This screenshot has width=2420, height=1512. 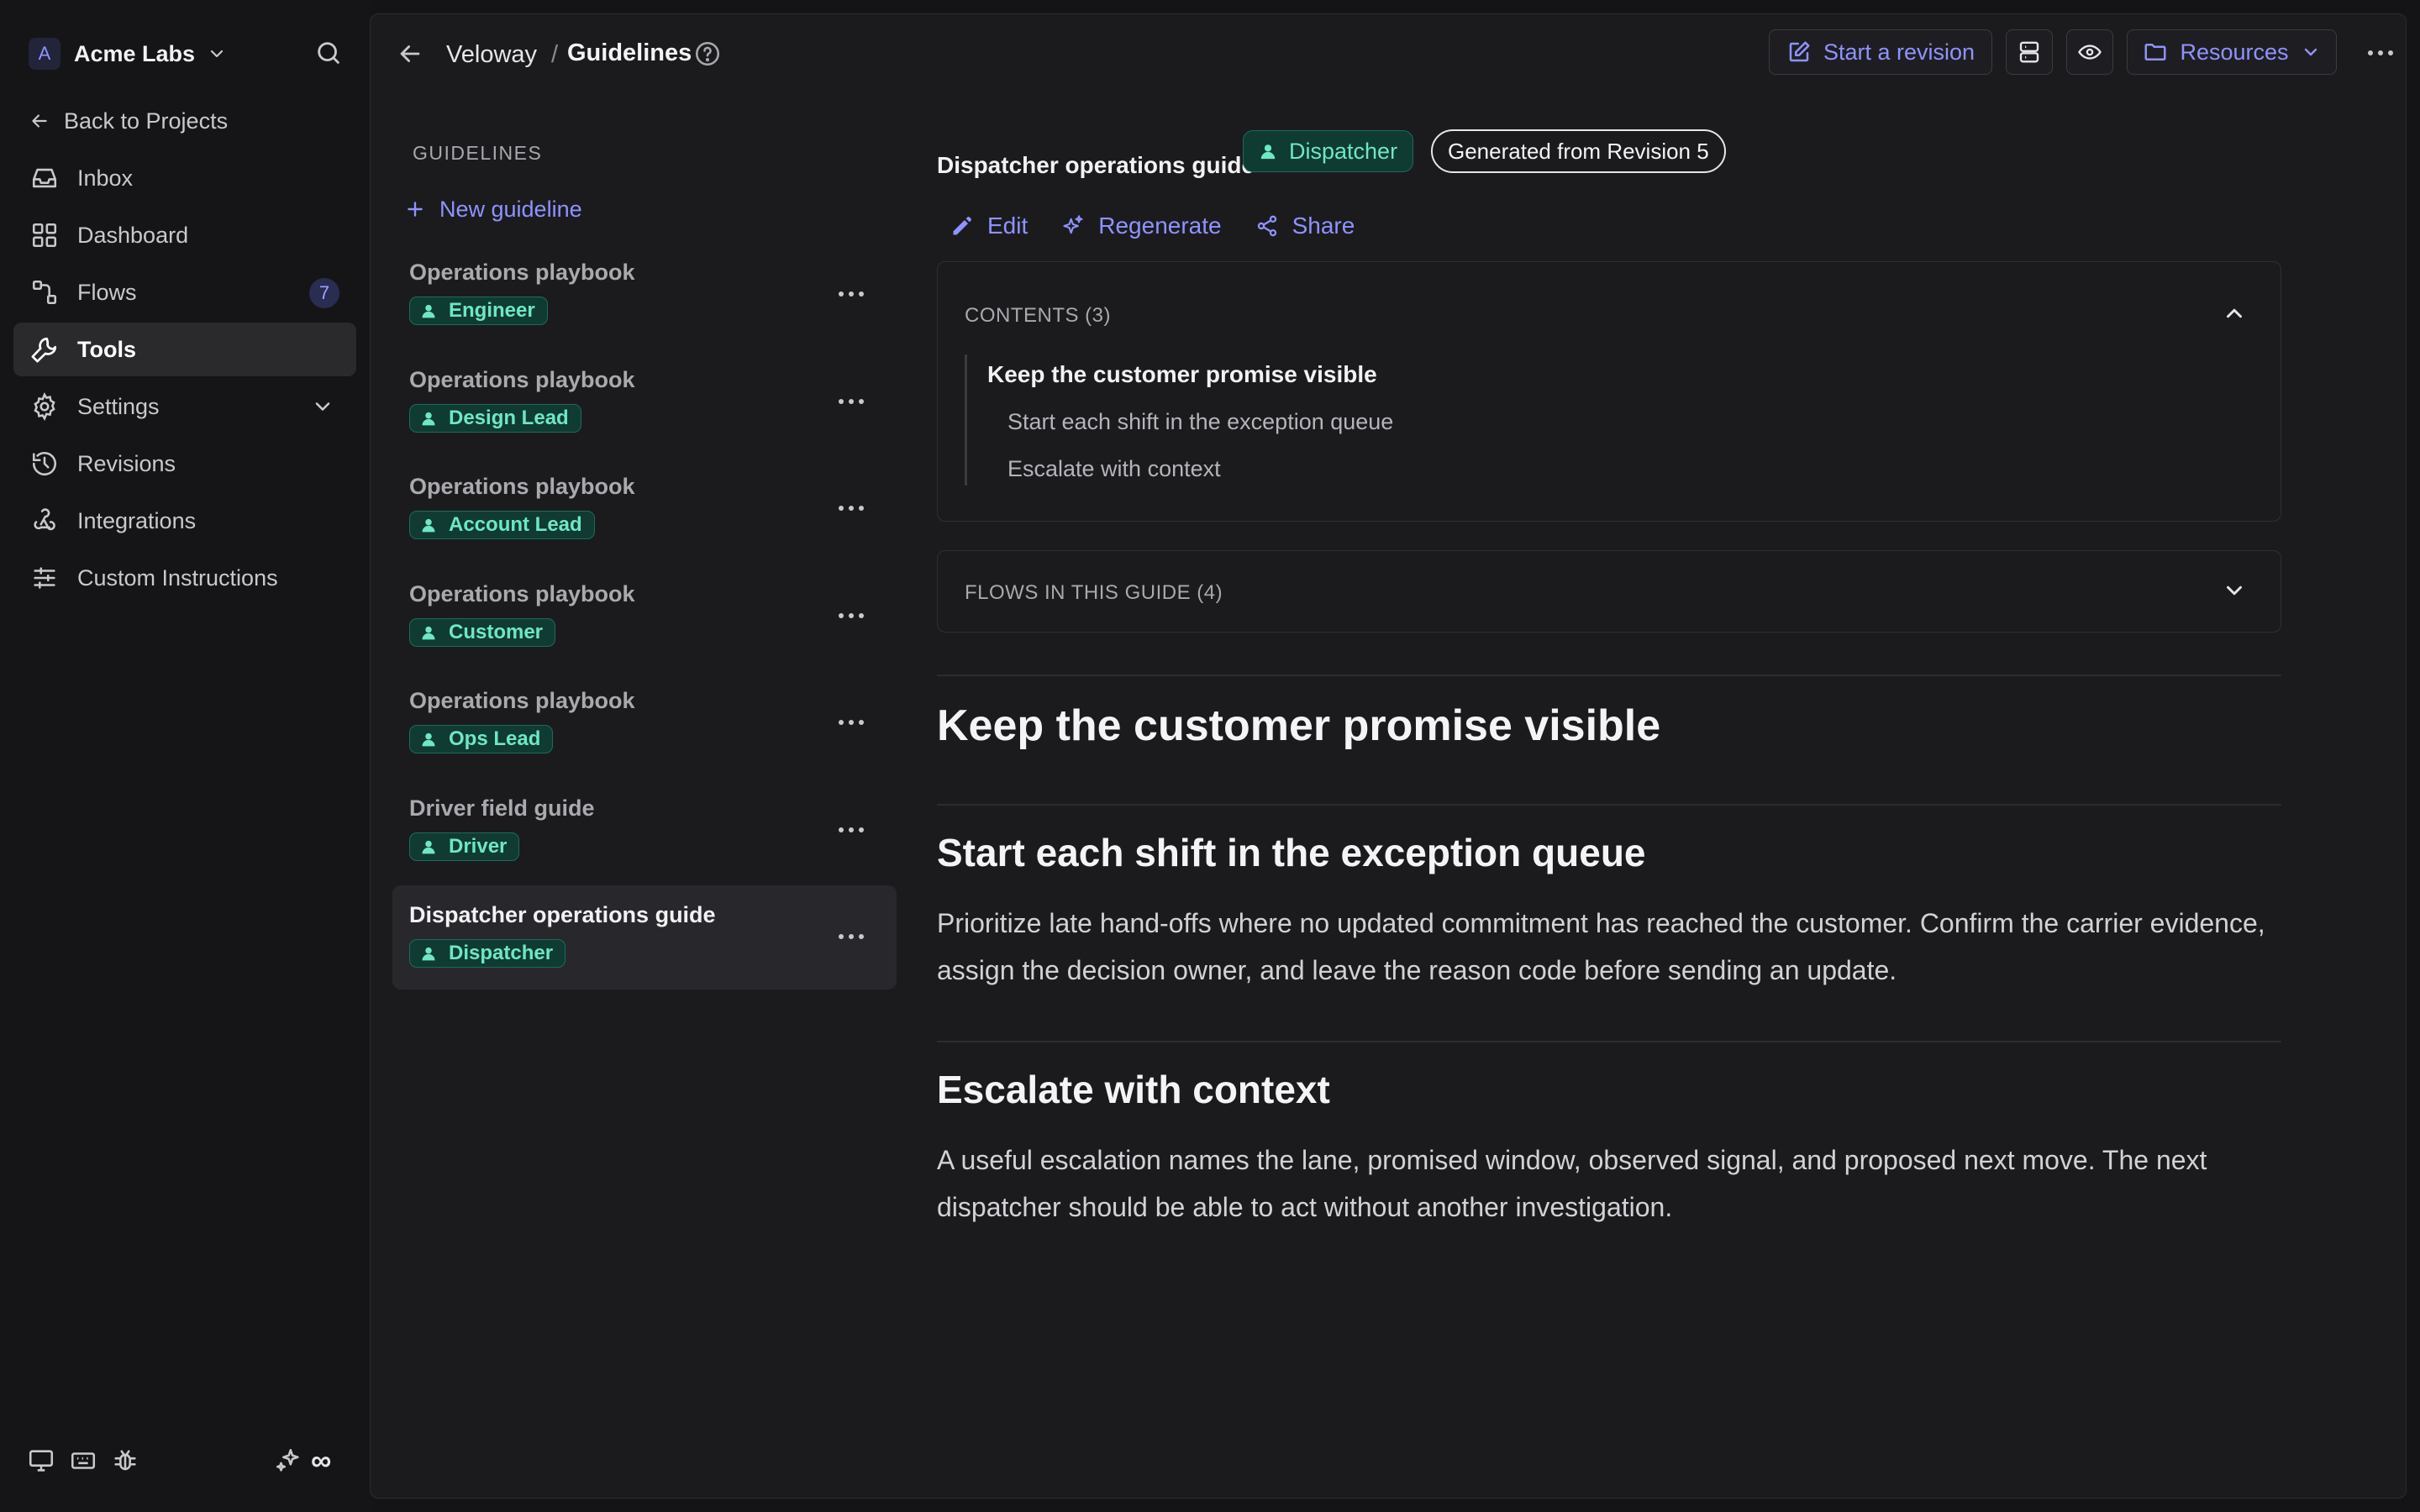 I want to click on edit-button: Edit, so click(x=989, y=226).